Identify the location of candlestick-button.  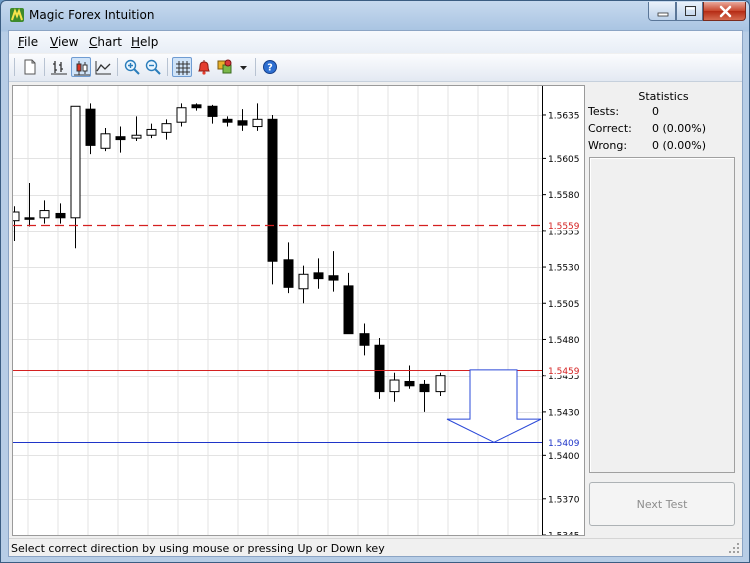
(81, 67).